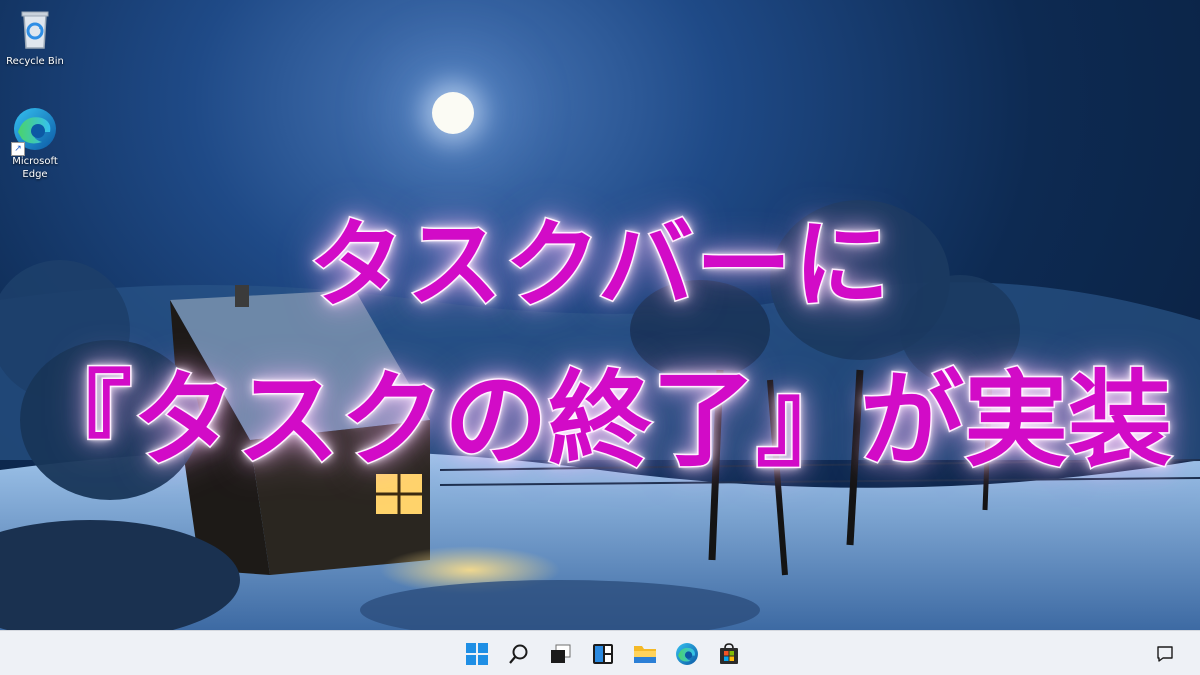 The image size is (1200, 675). I want to click on edge-icon, so click(687, 653).